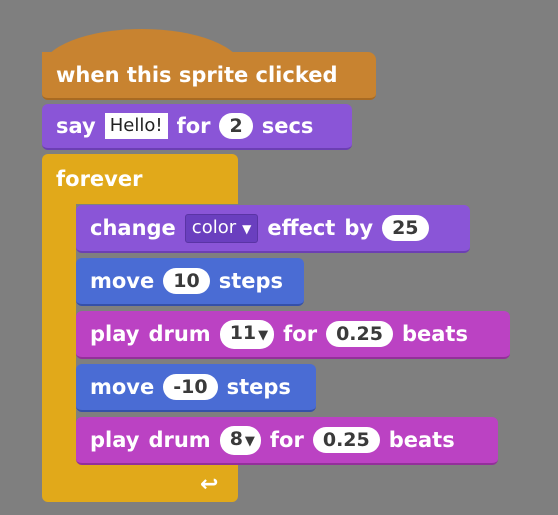  I want to click on drum-dropdown: 11 ▼, so click(247, 334).